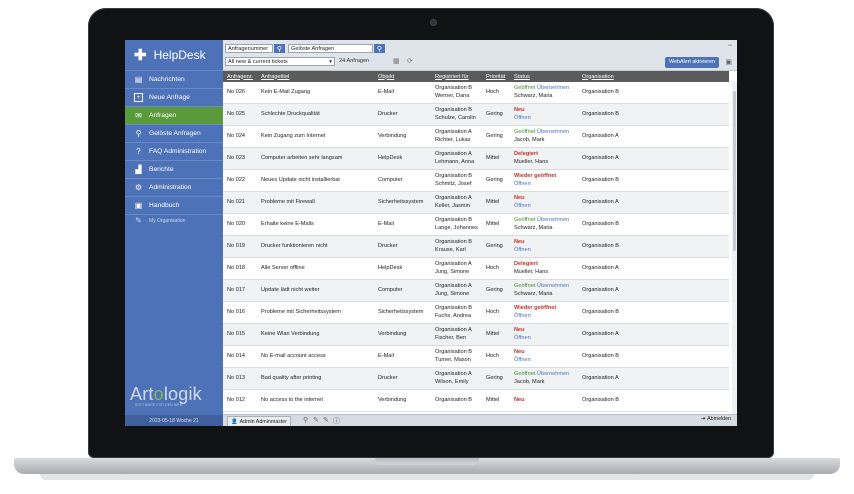 This screenshot has width=854, height=494. I want to click on search-submit-button: ⚲, so click(379, 48).